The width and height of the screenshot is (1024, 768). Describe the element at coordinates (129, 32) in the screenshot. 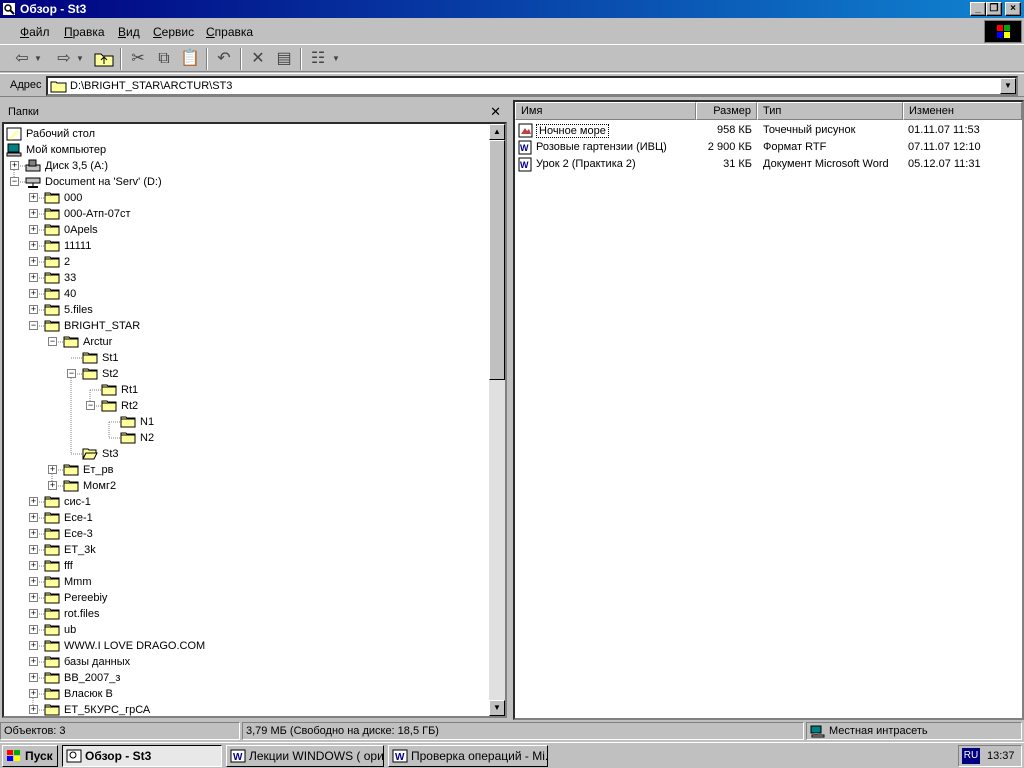

I see `menu-item-2: Вид` at that location.